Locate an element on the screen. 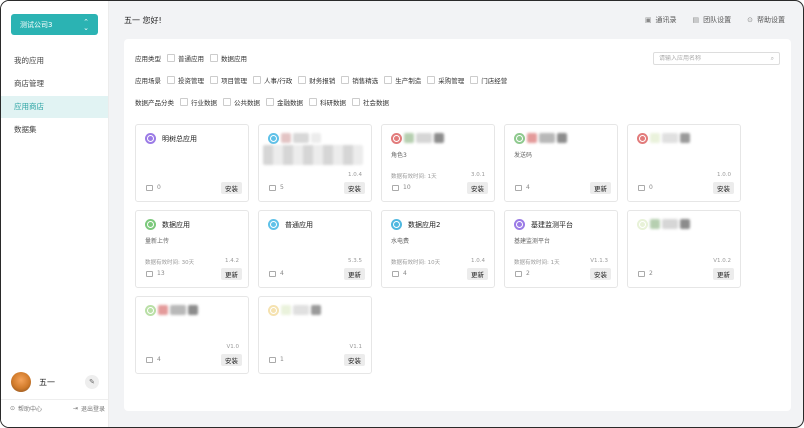 This screenshot has width=804, height=428. filter-option: 项目管理 is located at coordinates (228, 80).